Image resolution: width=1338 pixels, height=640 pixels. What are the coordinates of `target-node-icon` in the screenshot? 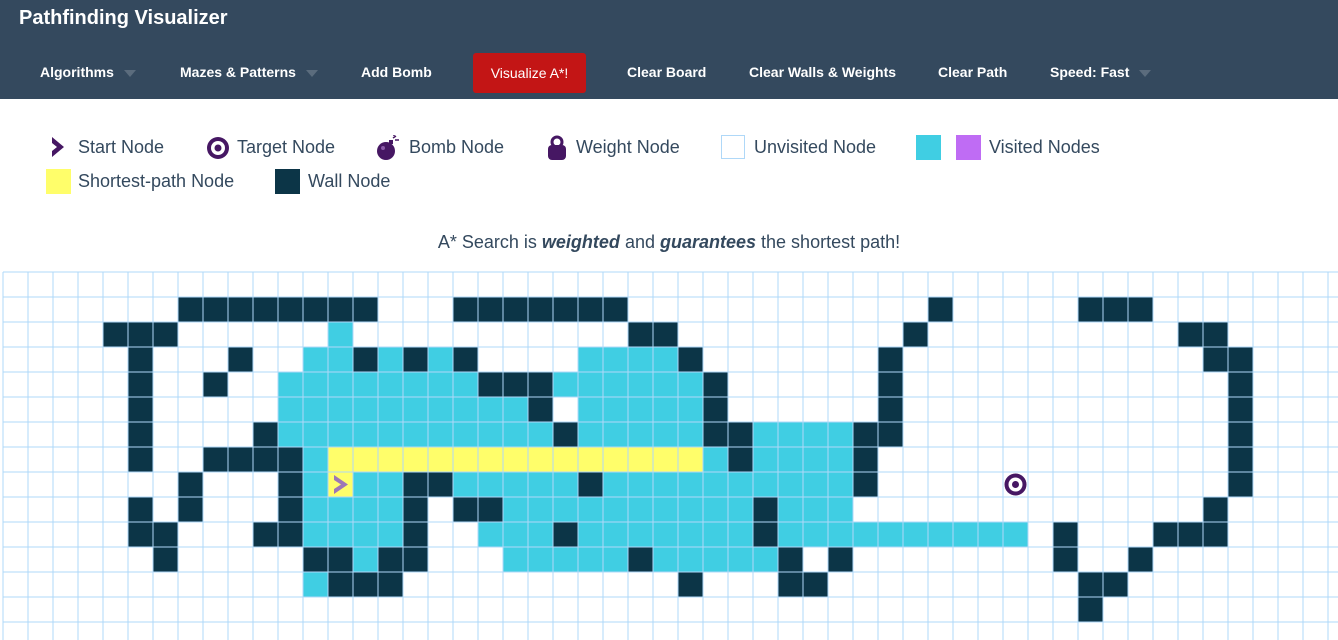 It's located at (1015, 484).